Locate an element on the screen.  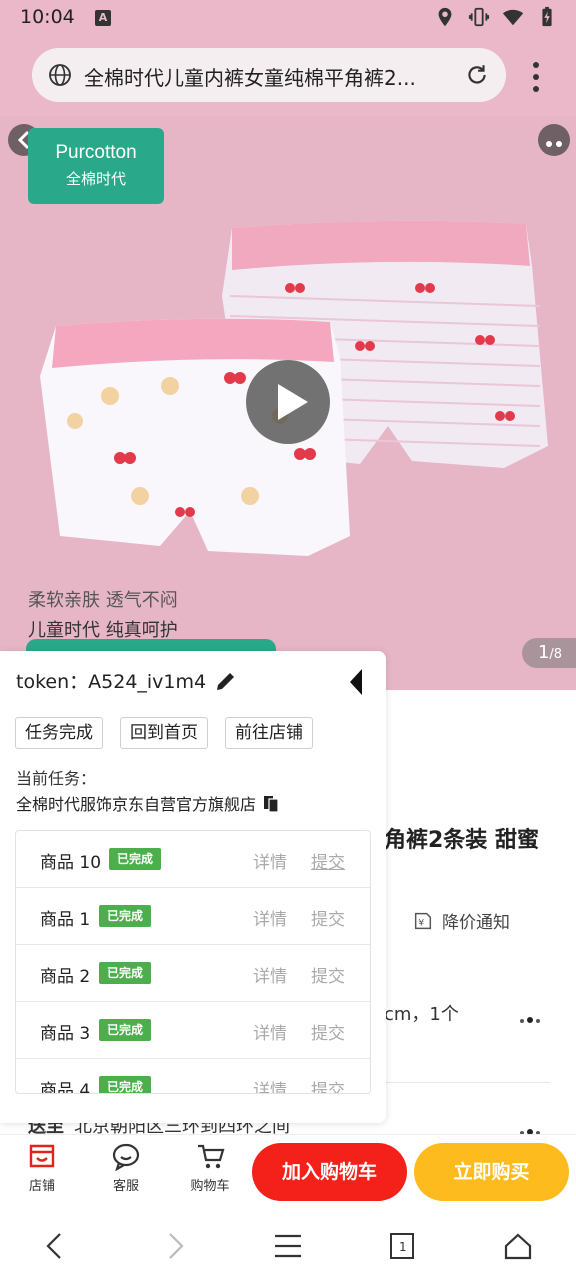
image-index: 1 is located at coordinates (543, 652).